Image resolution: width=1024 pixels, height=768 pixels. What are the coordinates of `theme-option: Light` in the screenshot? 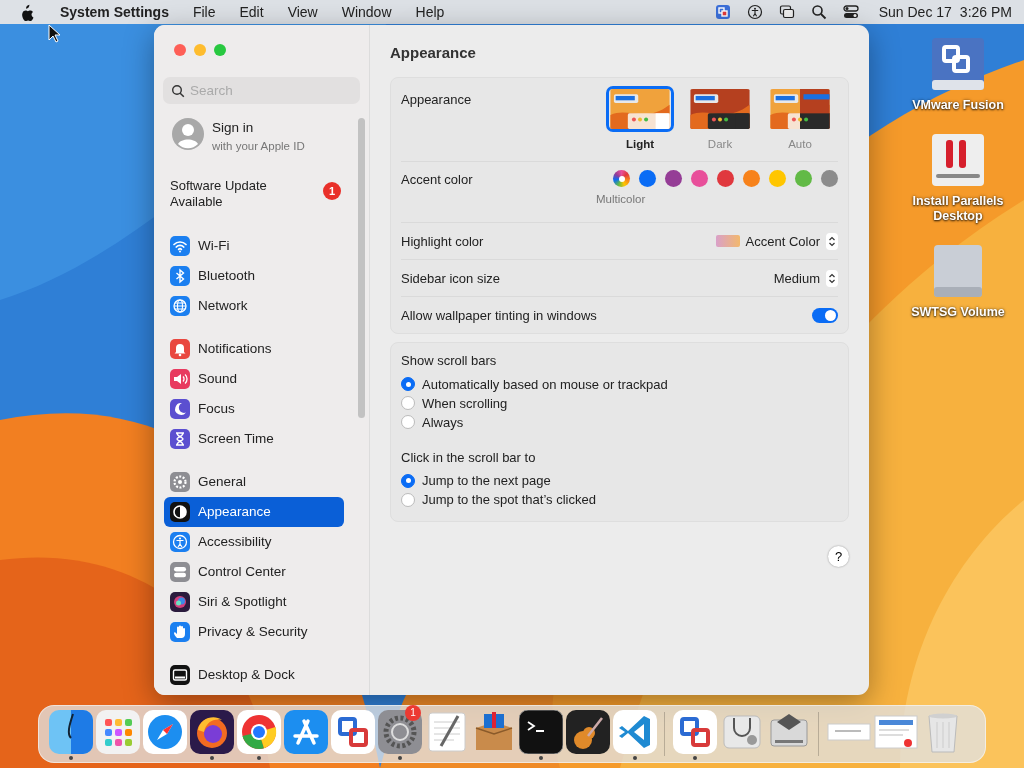 It's located at (640, 120).